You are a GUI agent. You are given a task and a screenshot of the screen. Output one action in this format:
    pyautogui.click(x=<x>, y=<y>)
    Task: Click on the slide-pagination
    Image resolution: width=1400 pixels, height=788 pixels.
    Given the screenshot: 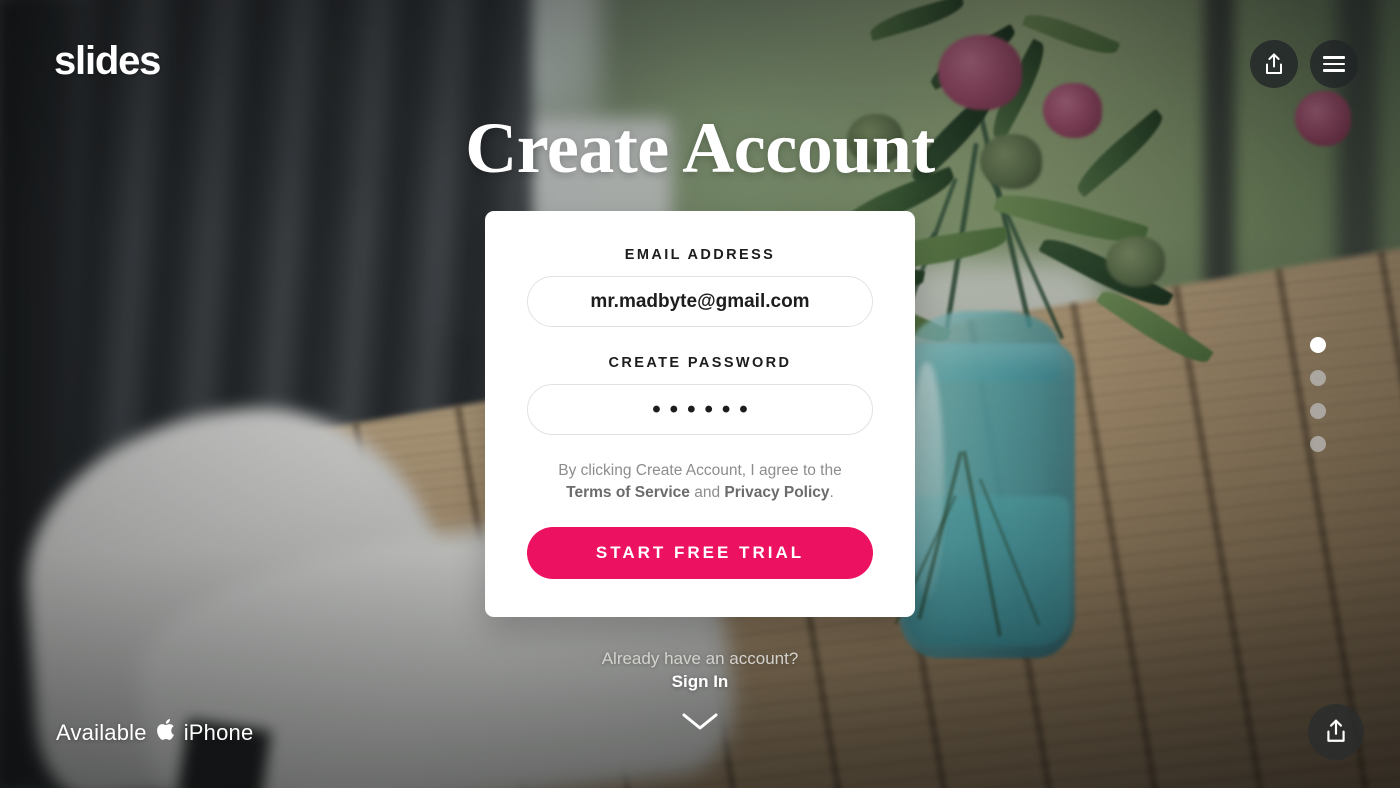 What is the action you would take?
    pyautogui.click(x=1318, y=394)
    